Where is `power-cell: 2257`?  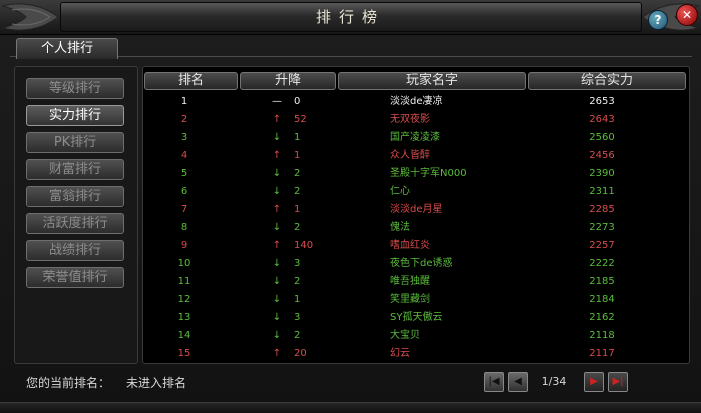 power-cell: 2257 is located at coordinates (602, 245).